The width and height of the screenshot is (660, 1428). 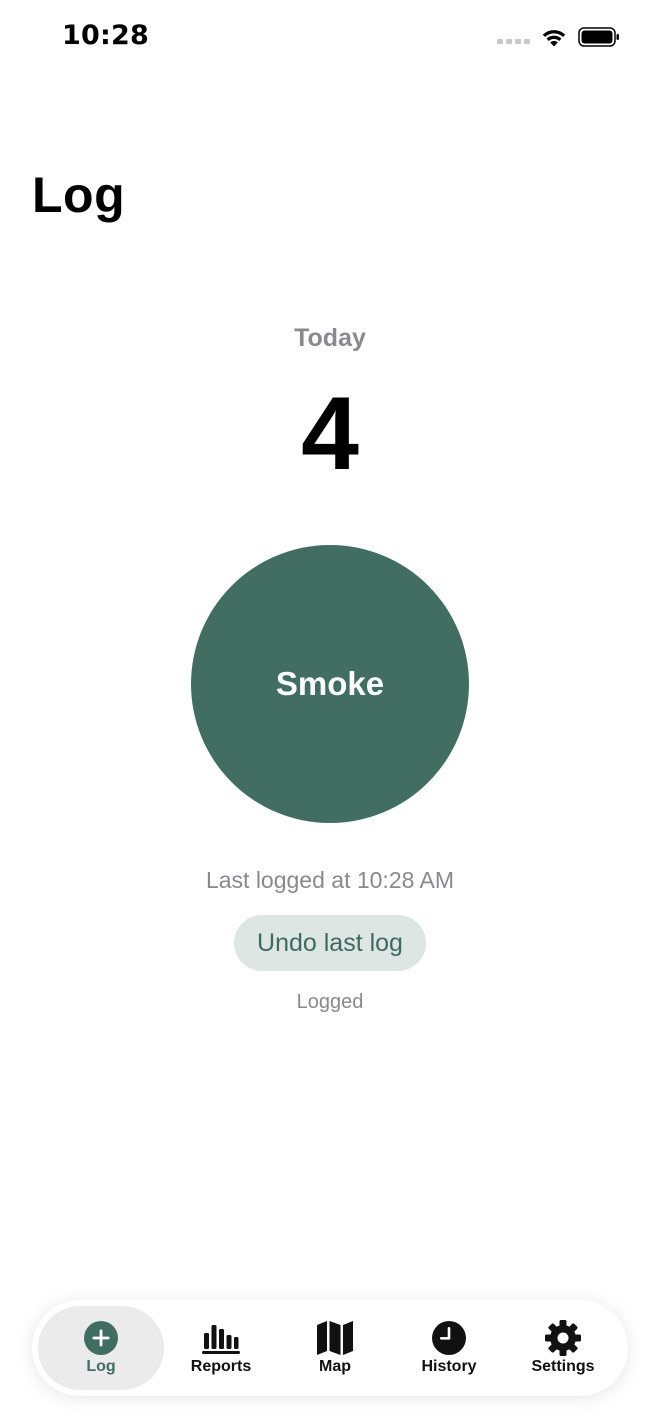 I want to click on tab-label-history: History, so click(x=449, y=1366).